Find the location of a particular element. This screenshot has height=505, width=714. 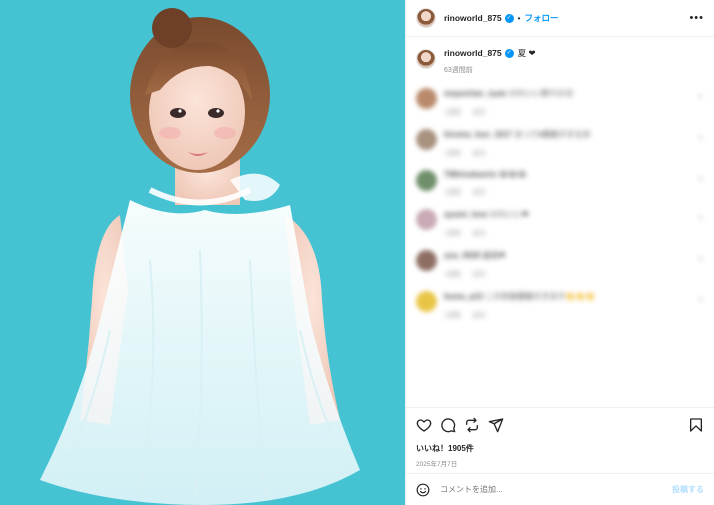

comment-text: 最高 is located at coordinates (490, 255).